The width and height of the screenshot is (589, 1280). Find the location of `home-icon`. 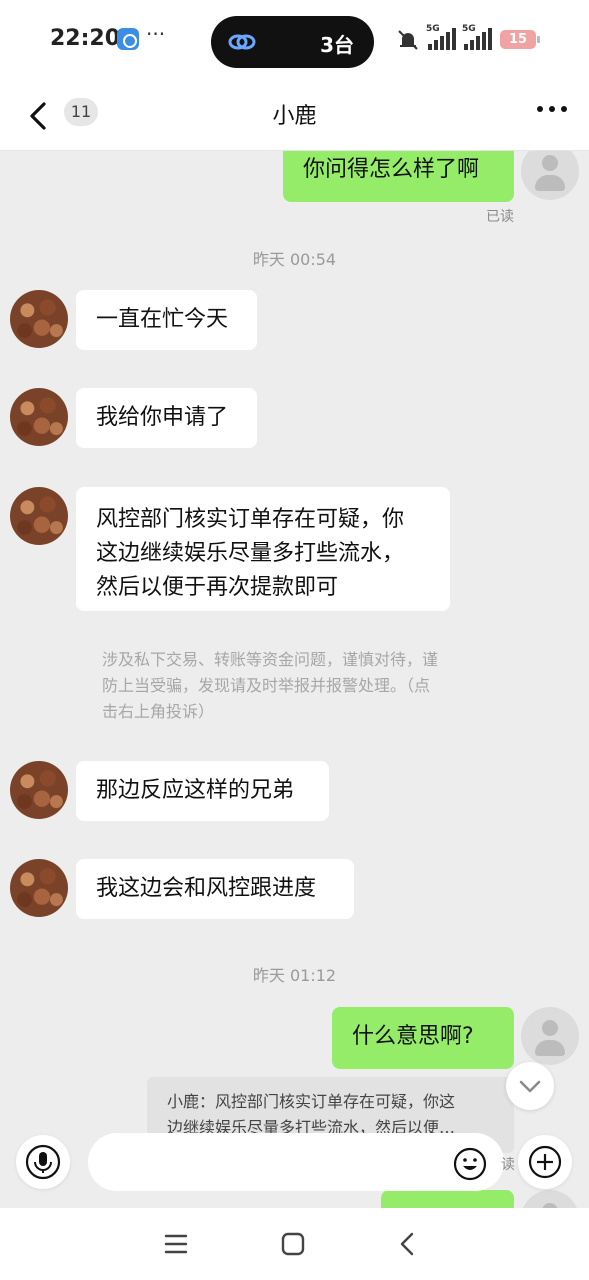

home-icon is located at coordinates (293, 1244).